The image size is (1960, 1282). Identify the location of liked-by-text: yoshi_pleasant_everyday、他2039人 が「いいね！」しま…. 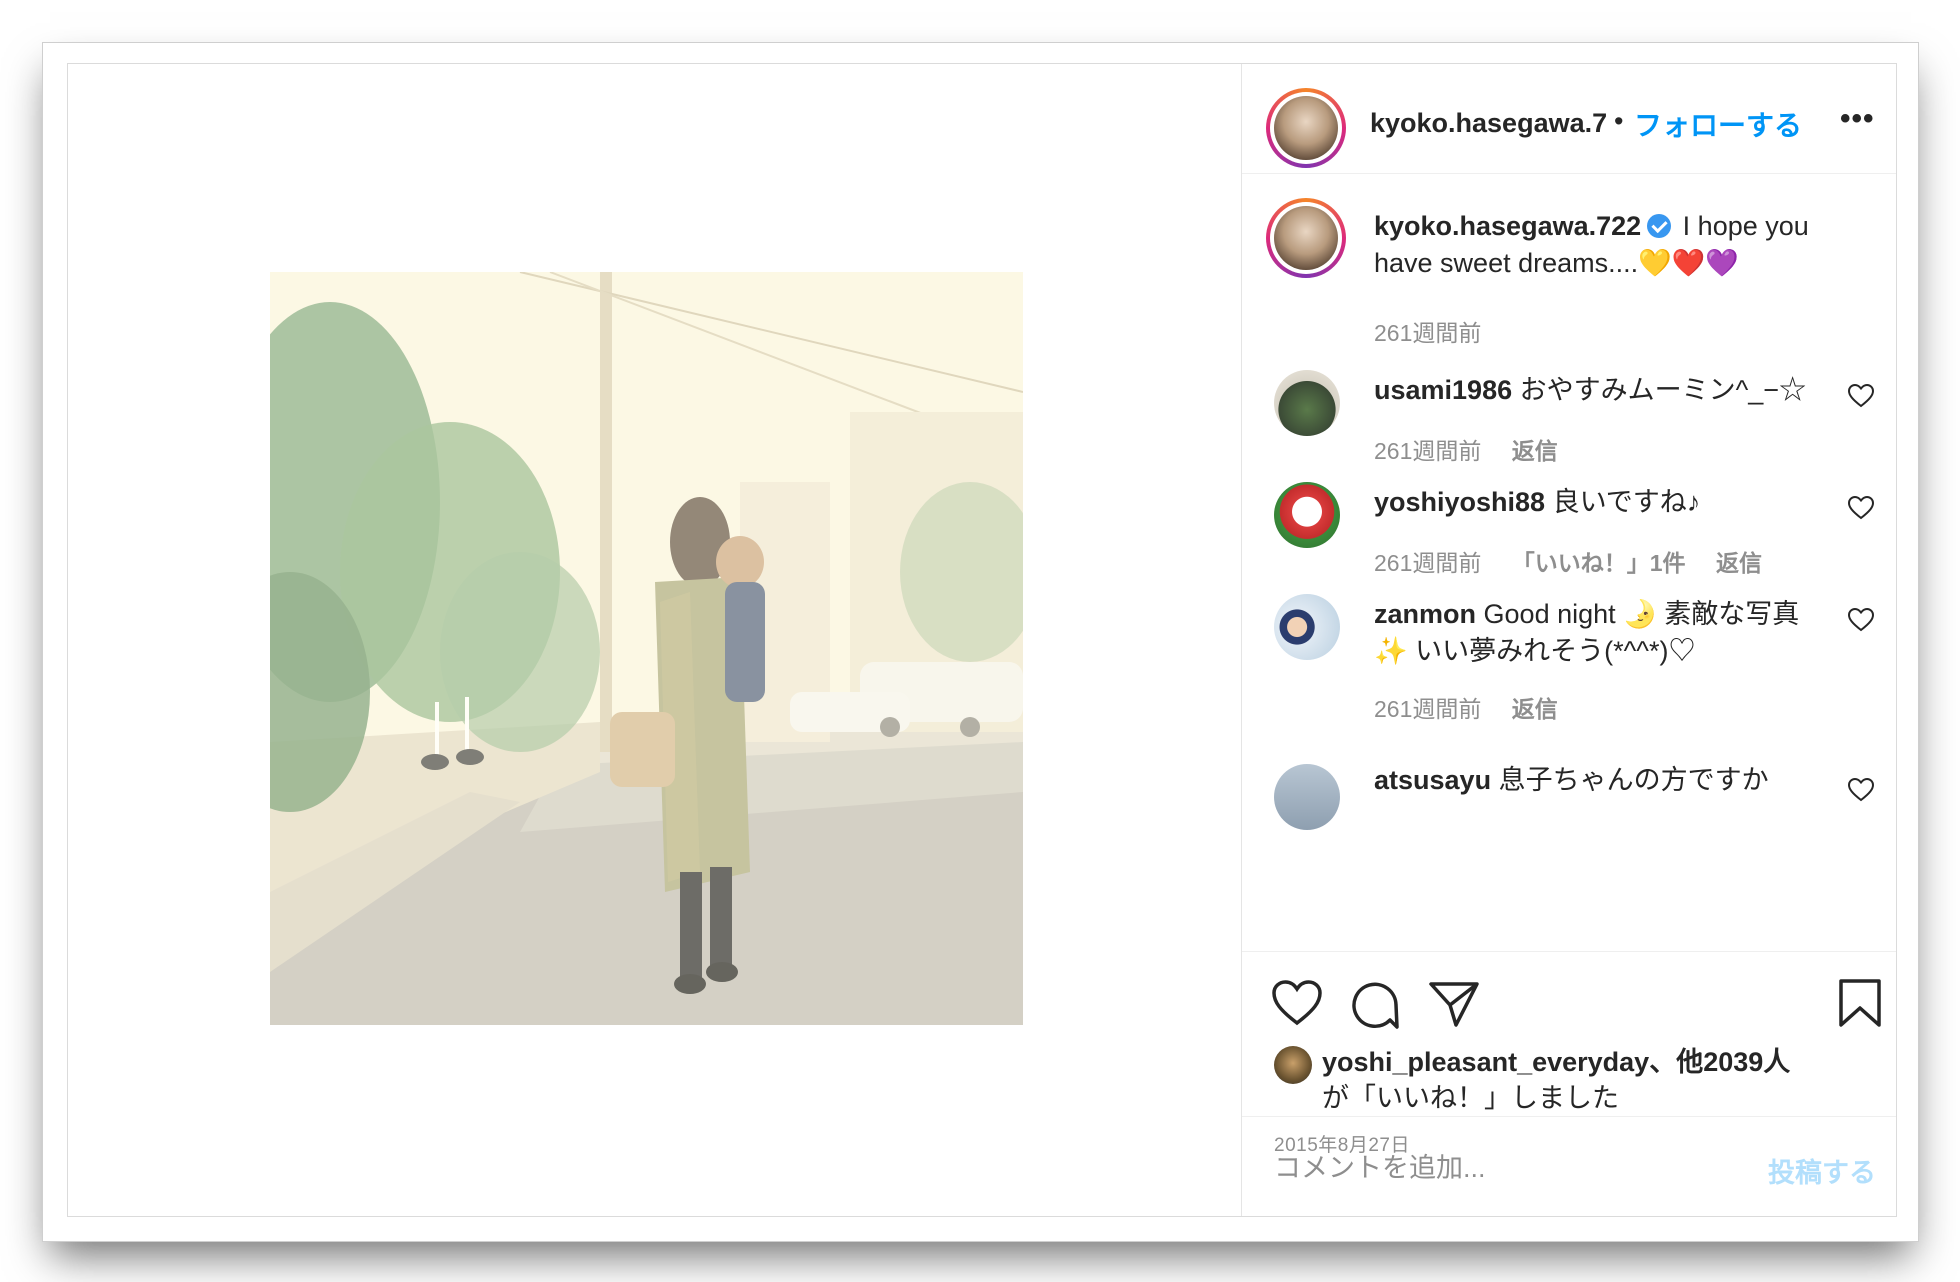
(1589, 1080).